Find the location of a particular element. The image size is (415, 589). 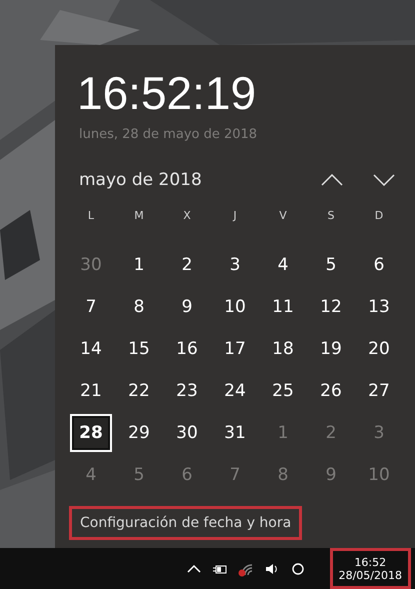

taskbar-clock: 16:52 28/05/2018 is located at coordinates (370, 568).